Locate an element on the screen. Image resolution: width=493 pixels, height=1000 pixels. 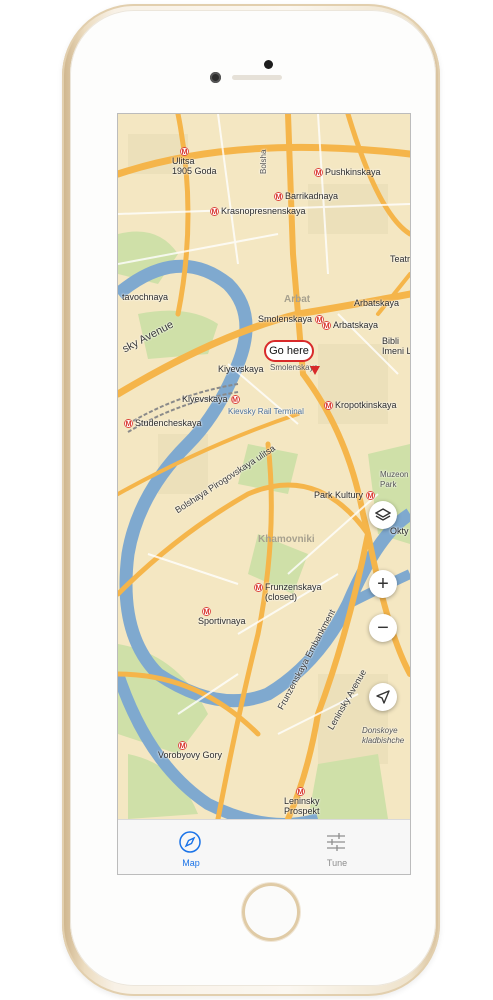
sliders-icon is located at coordinates (336, 842).